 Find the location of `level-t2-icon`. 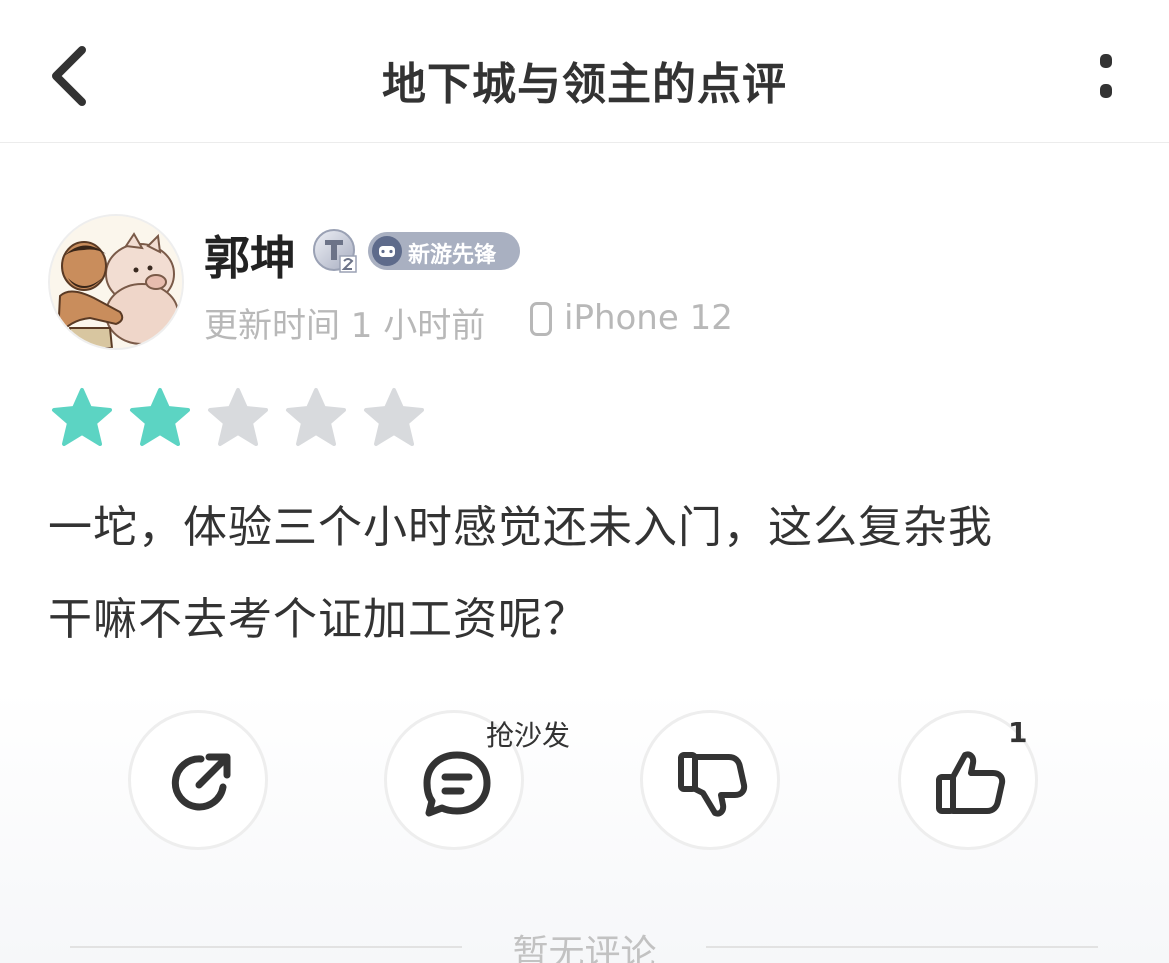

level-t2-icon is located at coordinates (335, 251).